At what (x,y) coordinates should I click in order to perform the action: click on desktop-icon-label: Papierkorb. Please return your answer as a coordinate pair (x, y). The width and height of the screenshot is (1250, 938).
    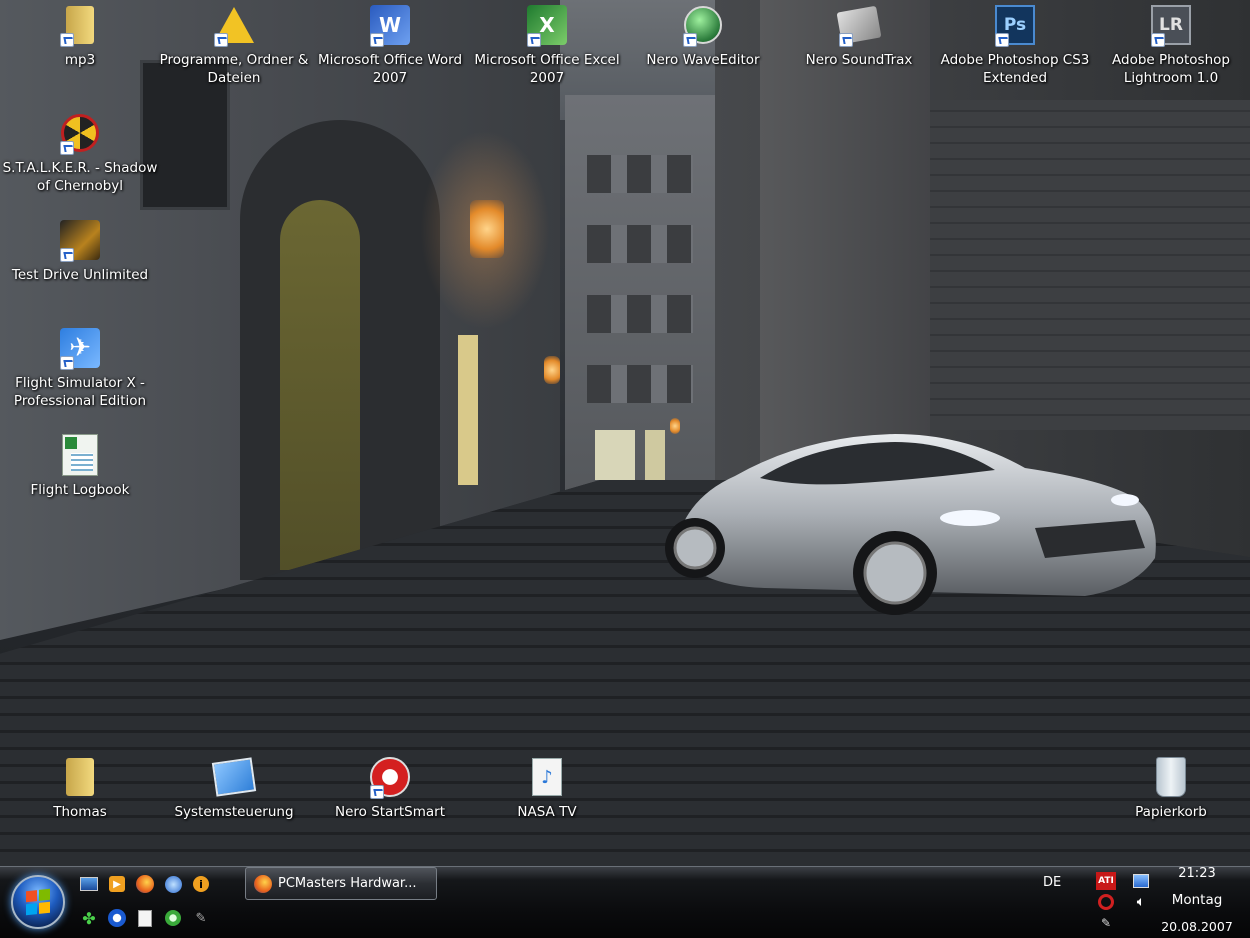
    Looking at the image, I should click on (1171, 812).